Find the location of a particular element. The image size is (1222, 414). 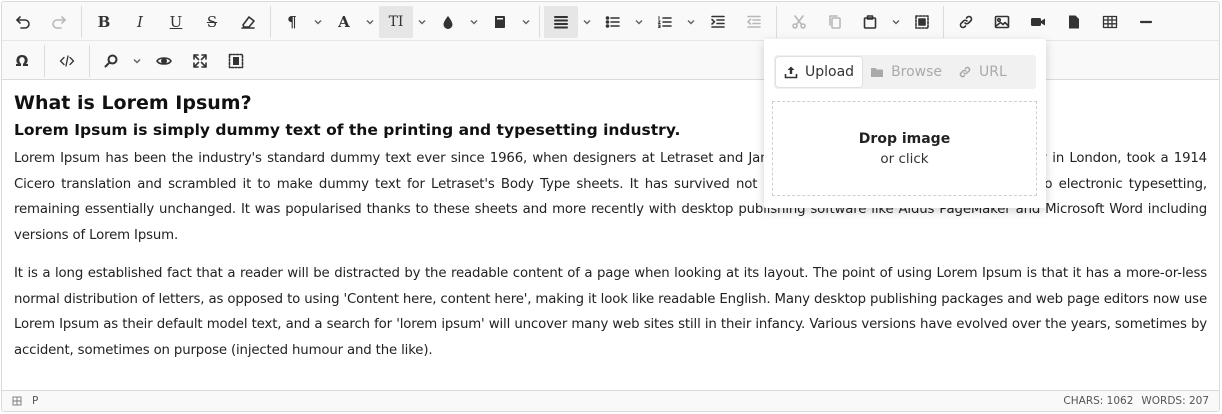

tab-url: URL is located at coordinates (982, 72).